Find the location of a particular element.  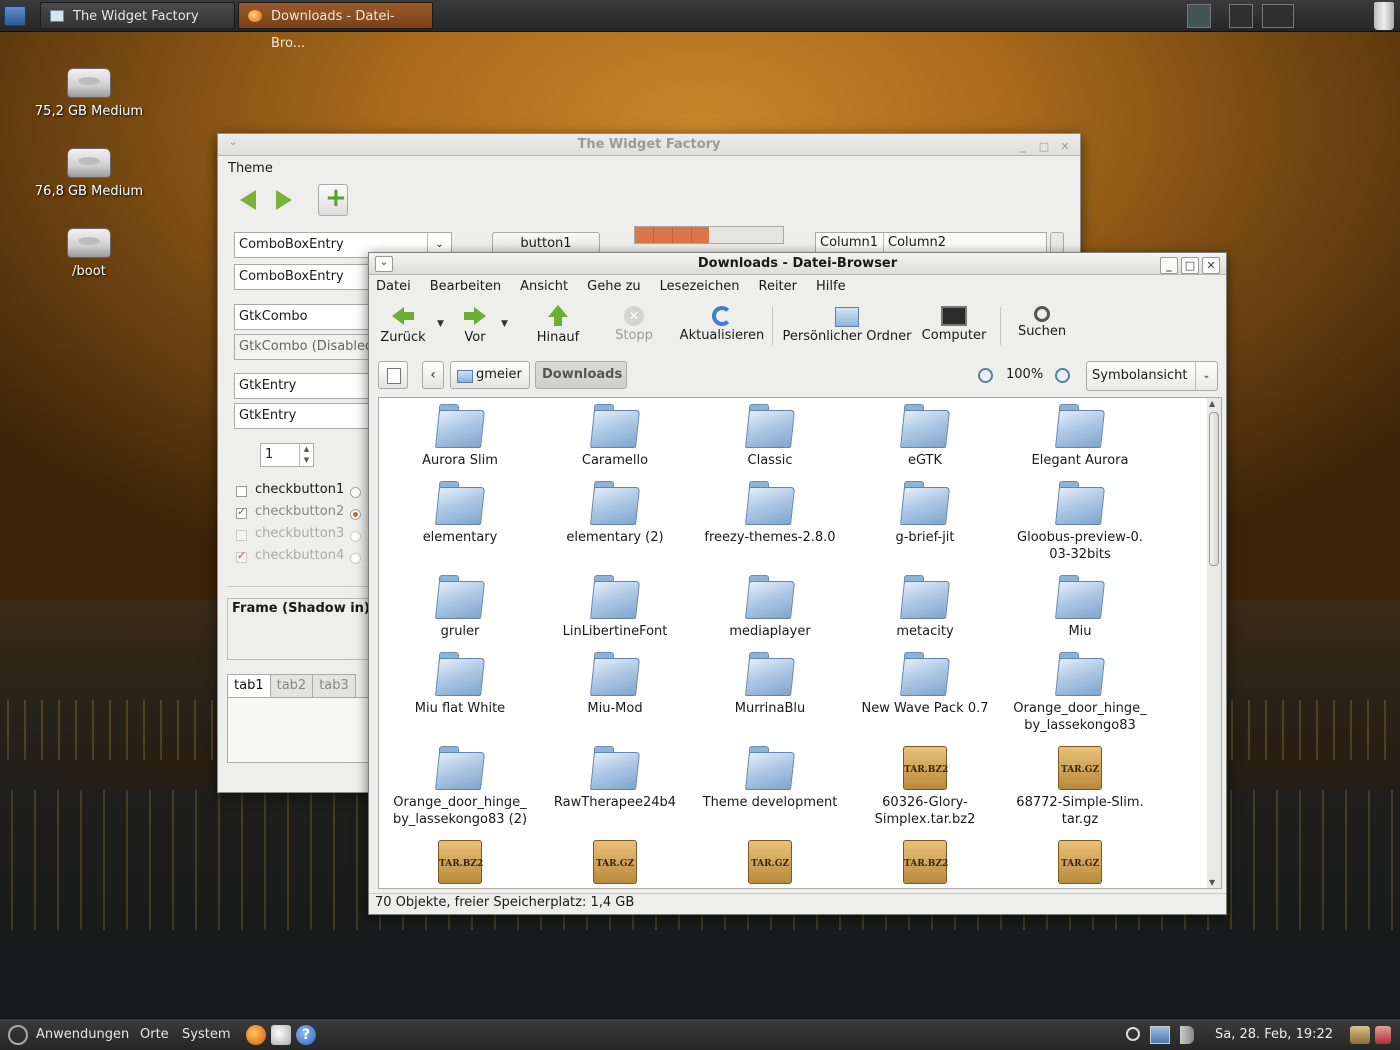

folder-item: New Wave Pack 0.7 is located at coordinates (925, 684).